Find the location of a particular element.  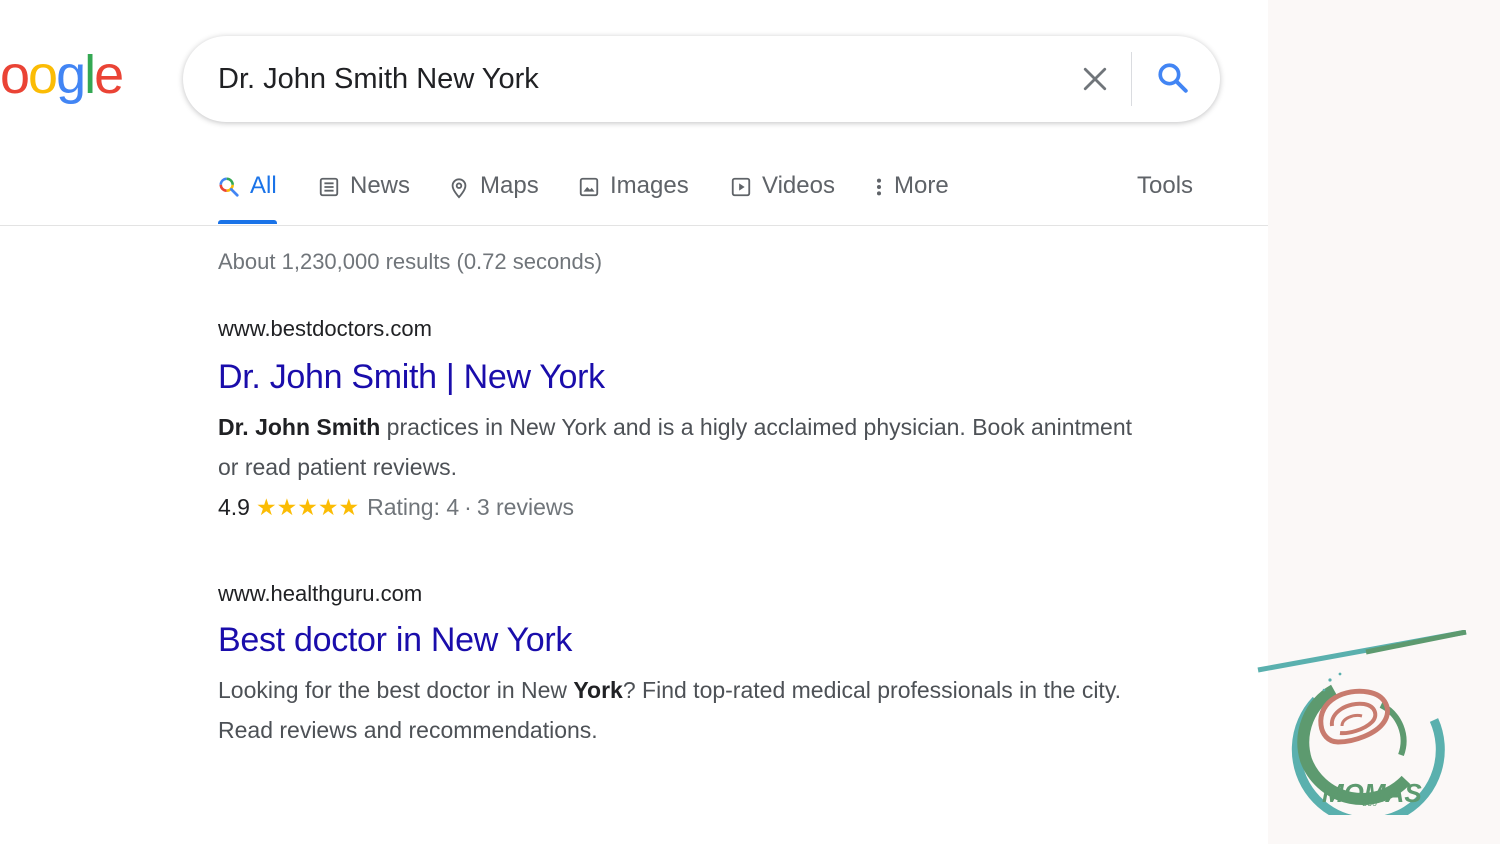

tab-videos: Videos is located at coordinates (782, 196).